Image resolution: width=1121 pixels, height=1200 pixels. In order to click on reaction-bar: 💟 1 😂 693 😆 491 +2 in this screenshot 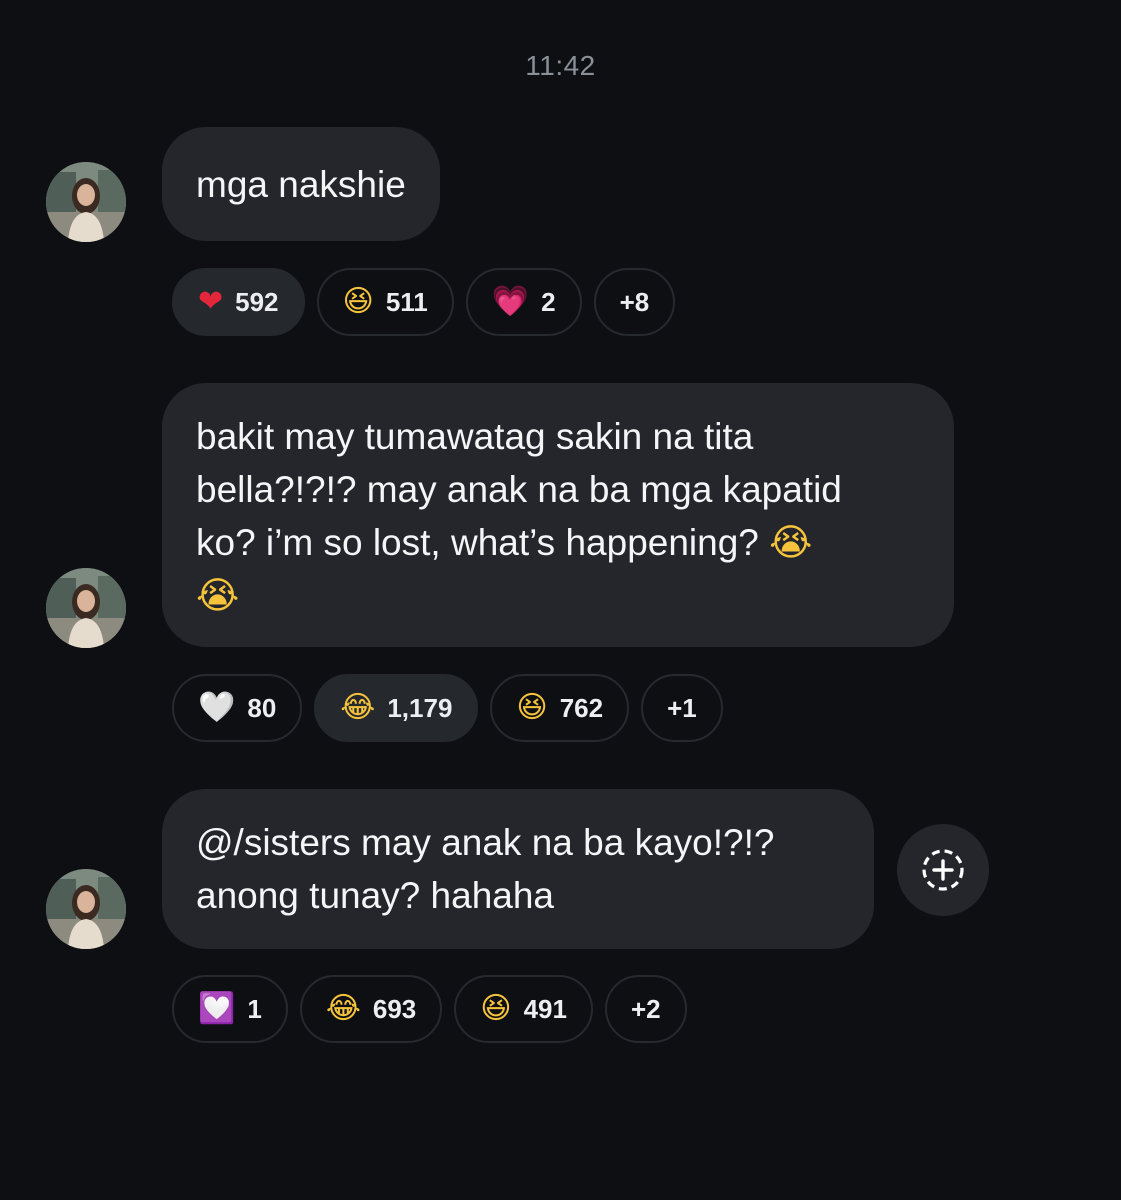, I will do `click(429, 1009)`.